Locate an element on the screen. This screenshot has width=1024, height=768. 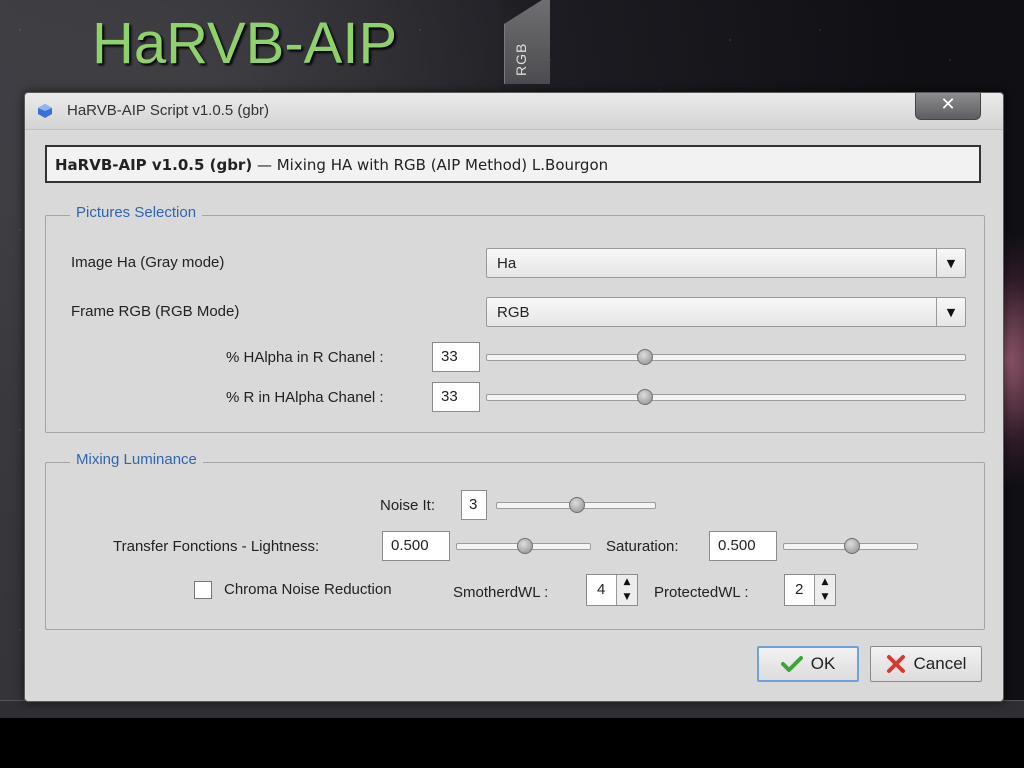
pictures-selection-legend: Pictures Selection is located at coordinates (136, 212).